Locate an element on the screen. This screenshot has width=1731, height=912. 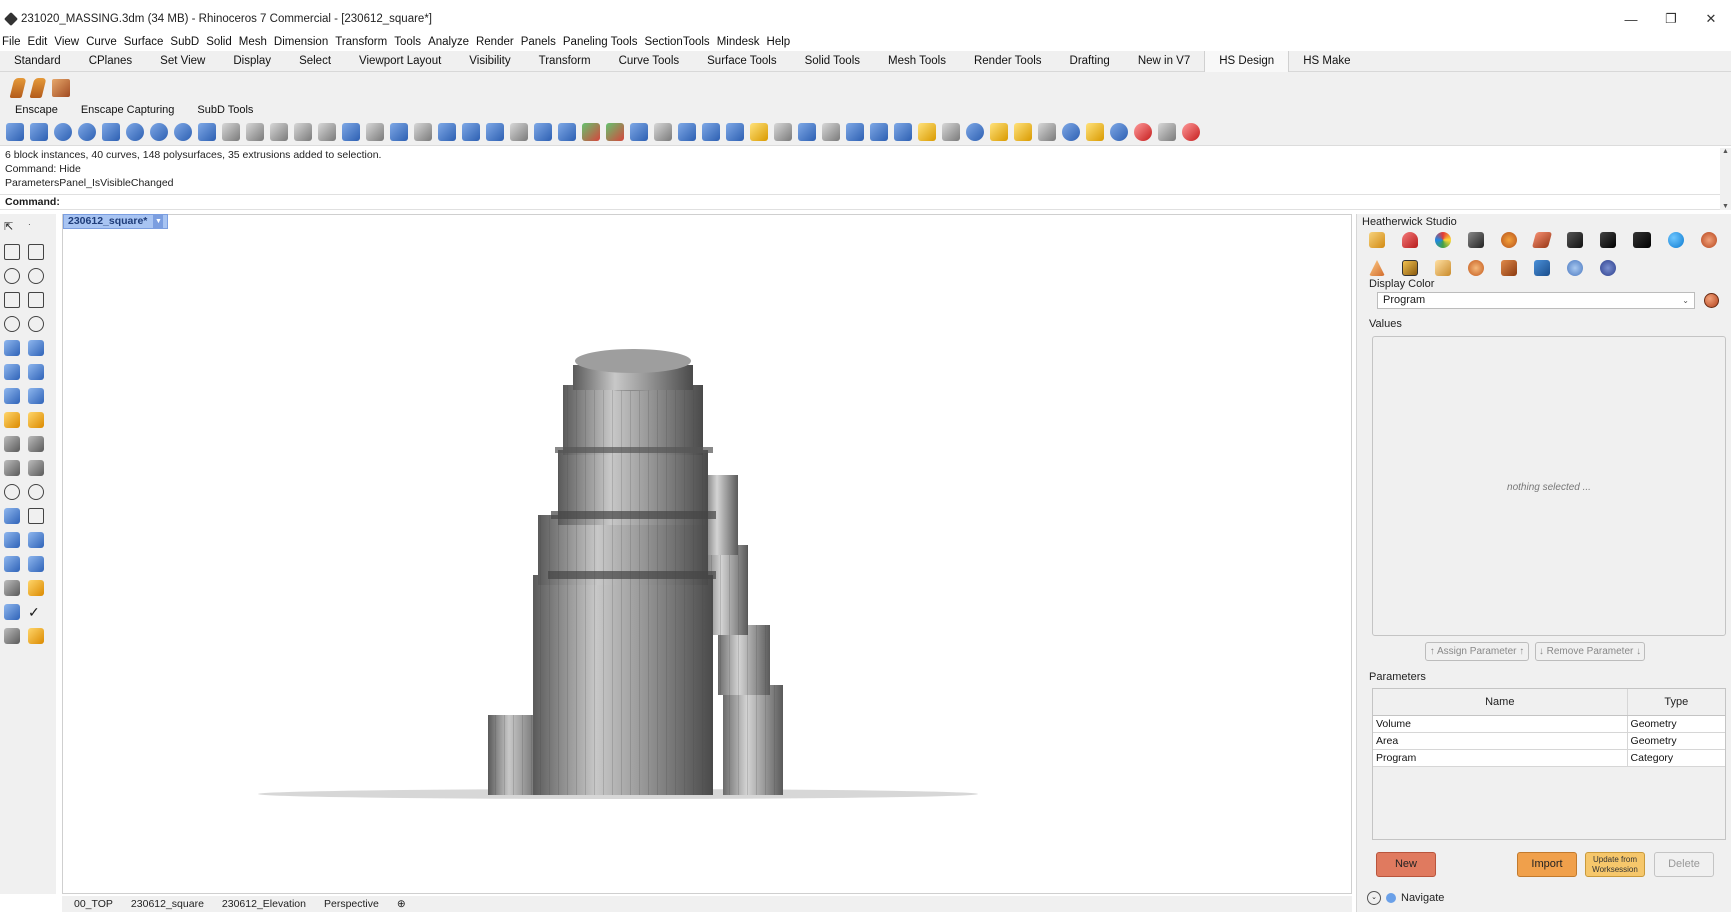
subd-torus-icon is located at coordinates (183, 131).